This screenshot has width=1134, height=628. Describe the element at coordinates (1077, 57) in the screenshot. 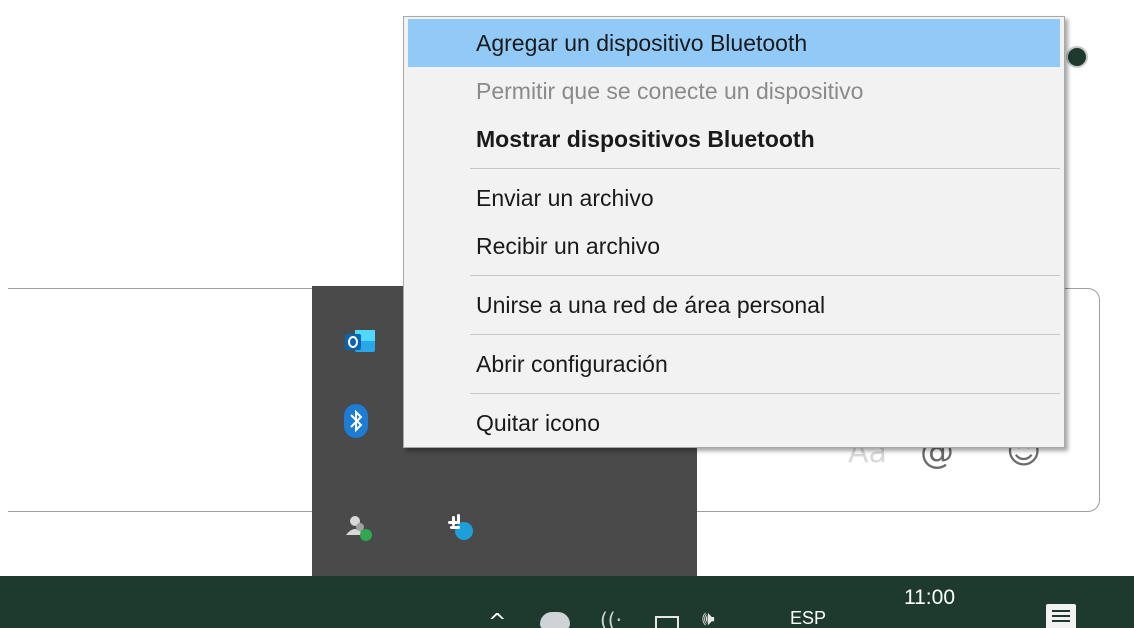

I see `notification-badge-icon` at that location.